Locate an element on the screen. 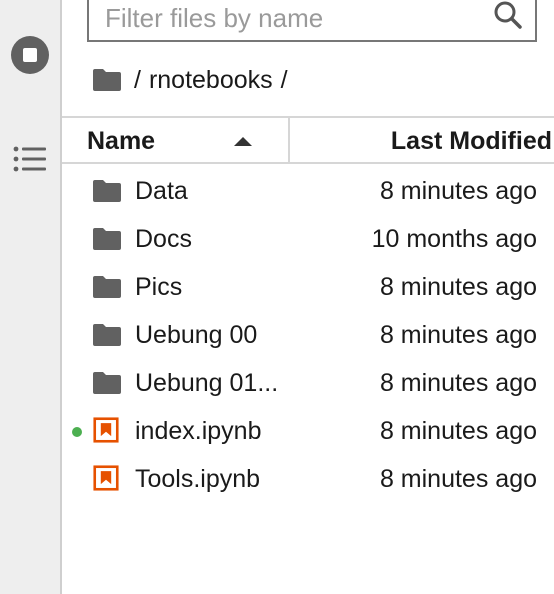  table-of-contents-icon is located at coordinates (29, 159).